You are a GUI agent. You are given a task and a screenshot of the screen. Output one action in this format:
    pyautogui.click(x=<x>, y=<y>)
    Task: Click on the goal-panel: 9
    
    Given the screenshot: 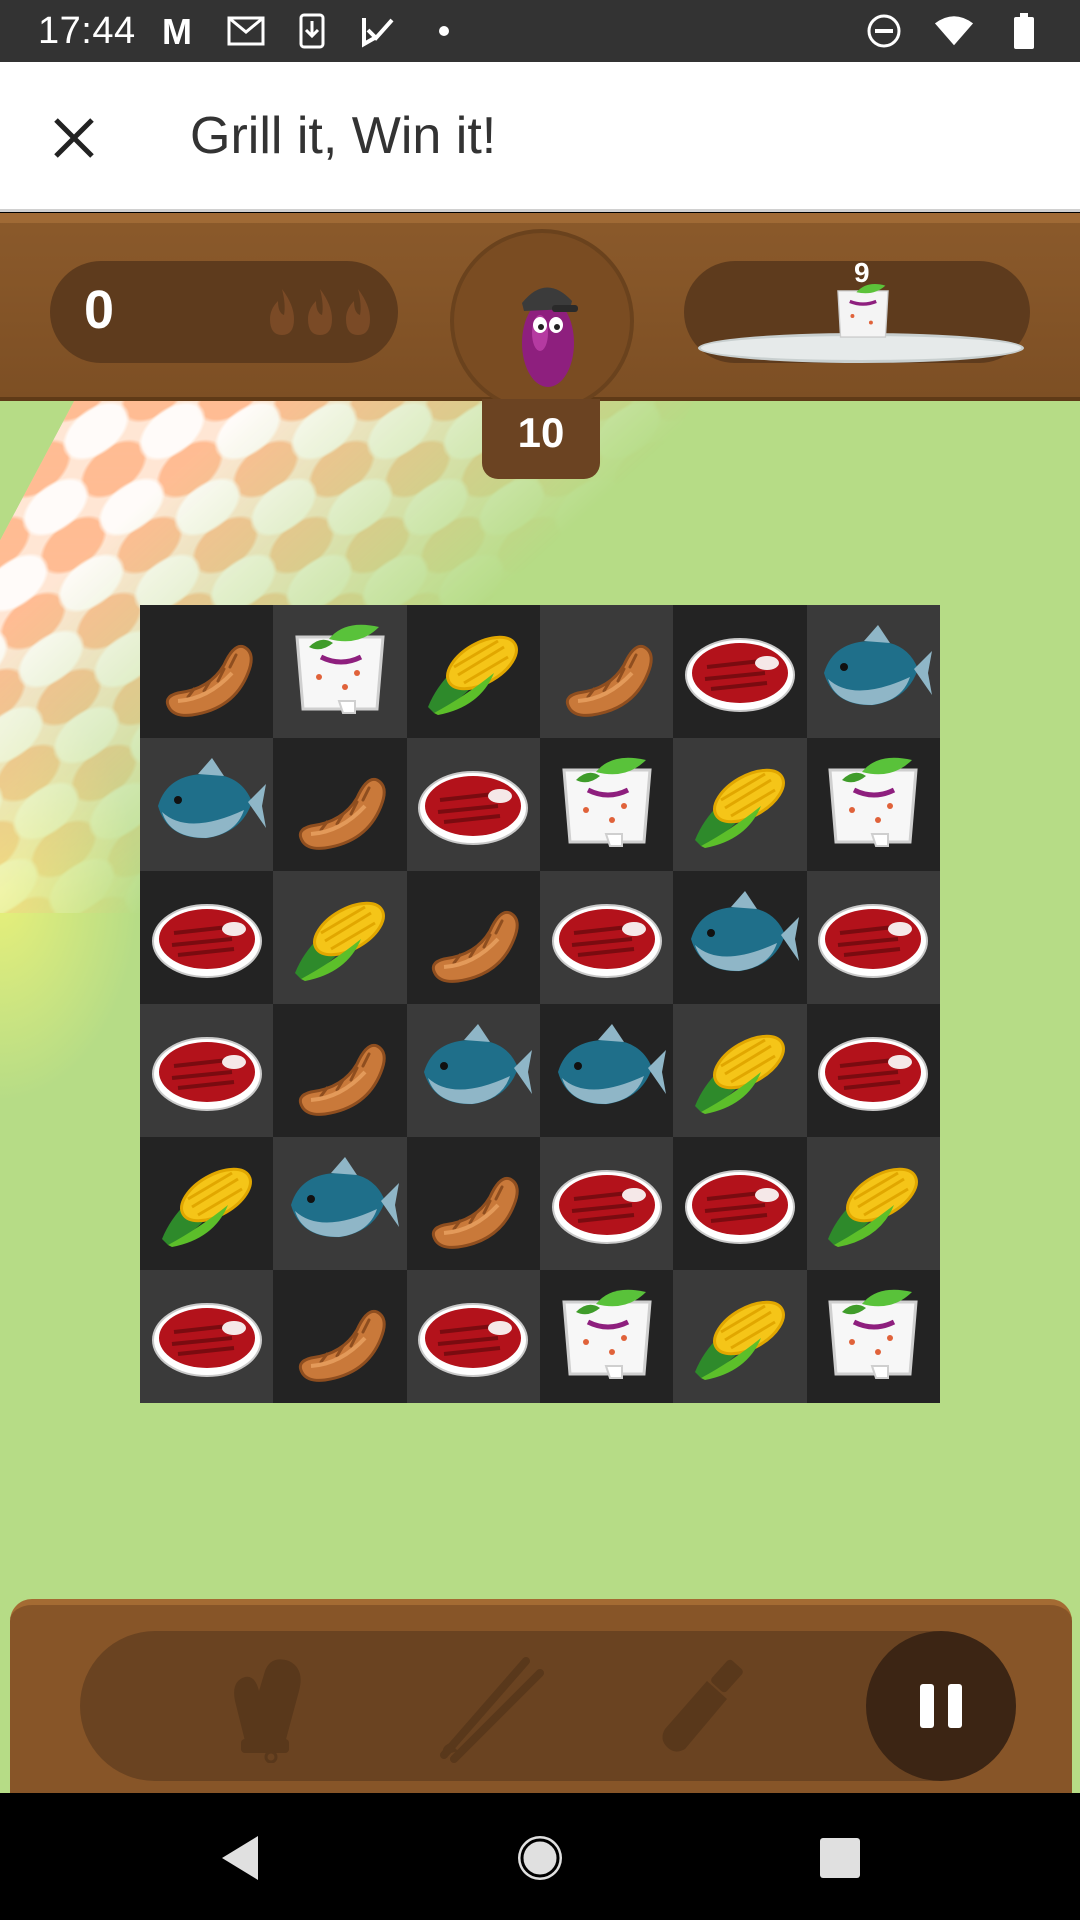 What is the action you would take?
    pyautogui.click(x=857, y=310)
    